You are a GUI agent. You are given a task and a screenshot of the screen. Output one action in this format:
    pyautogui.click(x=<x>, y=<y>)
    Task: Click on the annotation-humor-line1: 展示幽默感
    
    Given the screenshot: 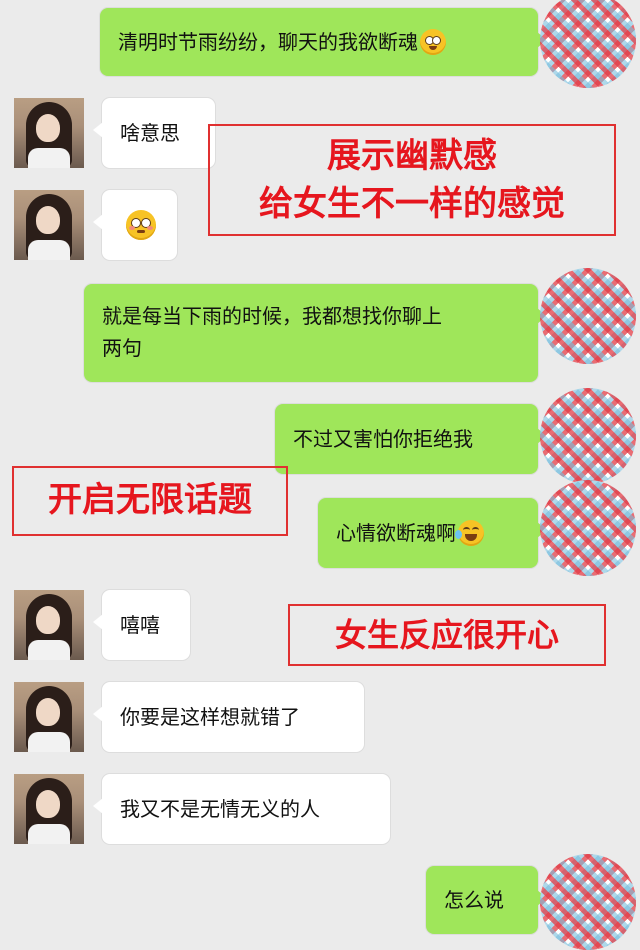 What is the action you would take?
    pyautogui.click(x=412, y=156)
    